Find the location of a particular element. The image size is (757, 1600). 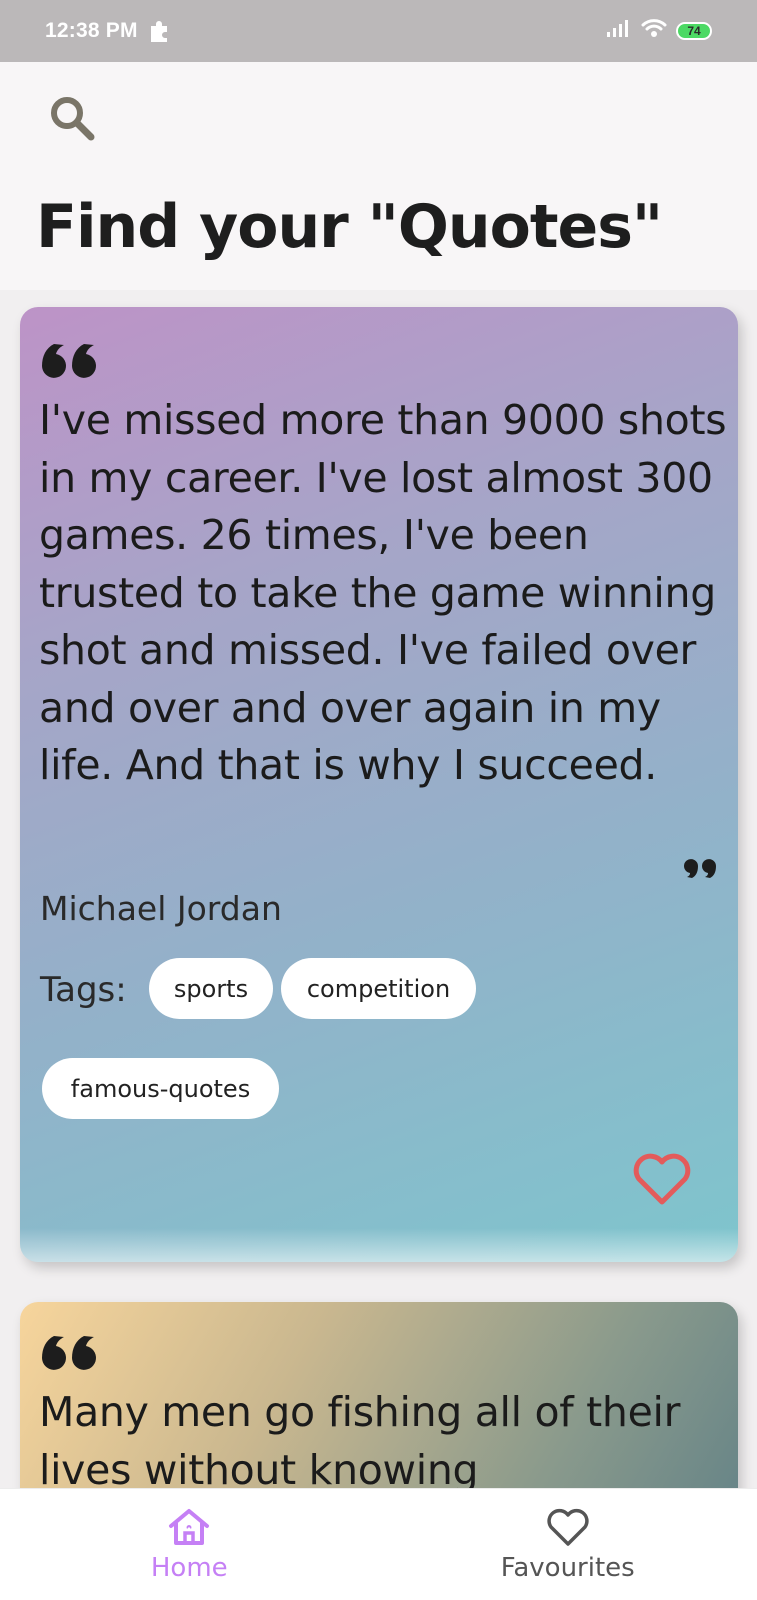

extension-icon is located at coordinates (159, 31).